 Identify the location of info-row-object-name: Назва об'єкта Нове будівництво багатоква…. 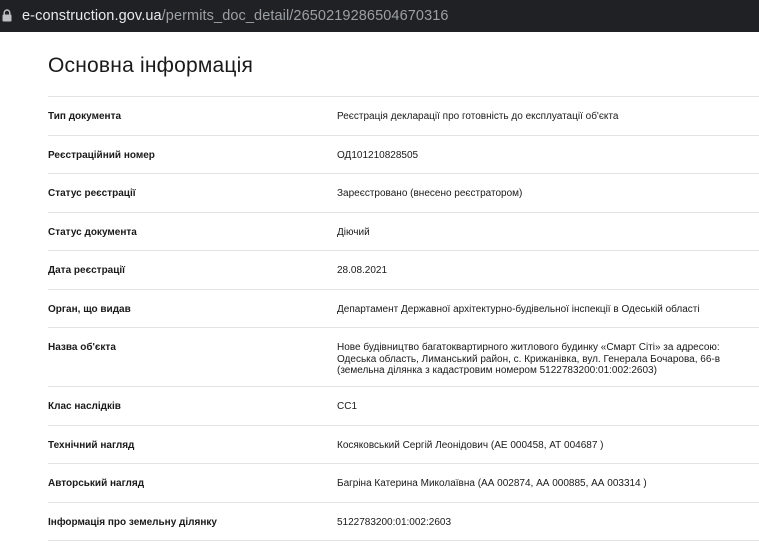
(403, 357).